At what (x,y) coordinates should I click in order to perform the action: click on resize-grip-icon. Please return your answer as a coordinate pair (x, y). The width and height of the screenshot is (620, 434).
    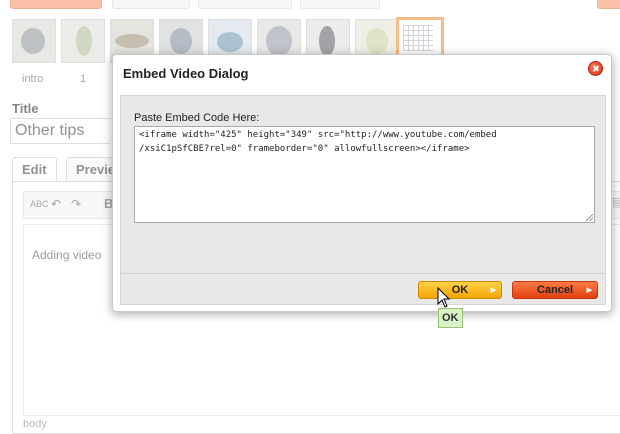
    Looking at the image, I should click on (589, 217).